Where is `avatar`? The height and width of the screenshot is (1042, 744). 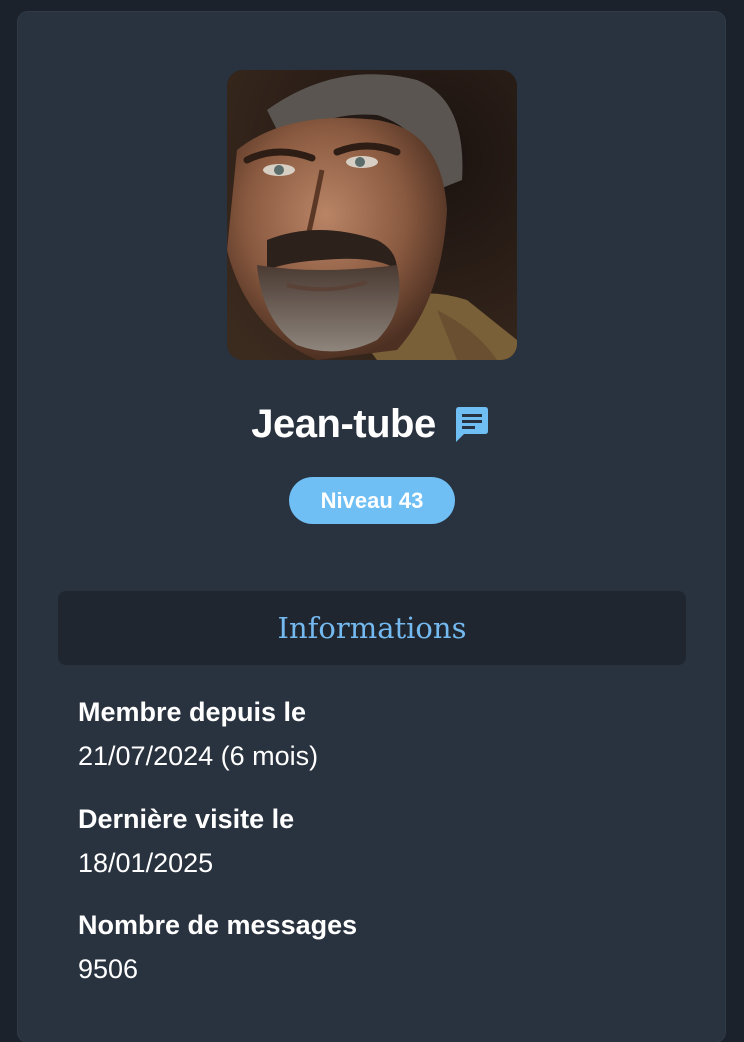 avatar is located at coordinates (372, 215).